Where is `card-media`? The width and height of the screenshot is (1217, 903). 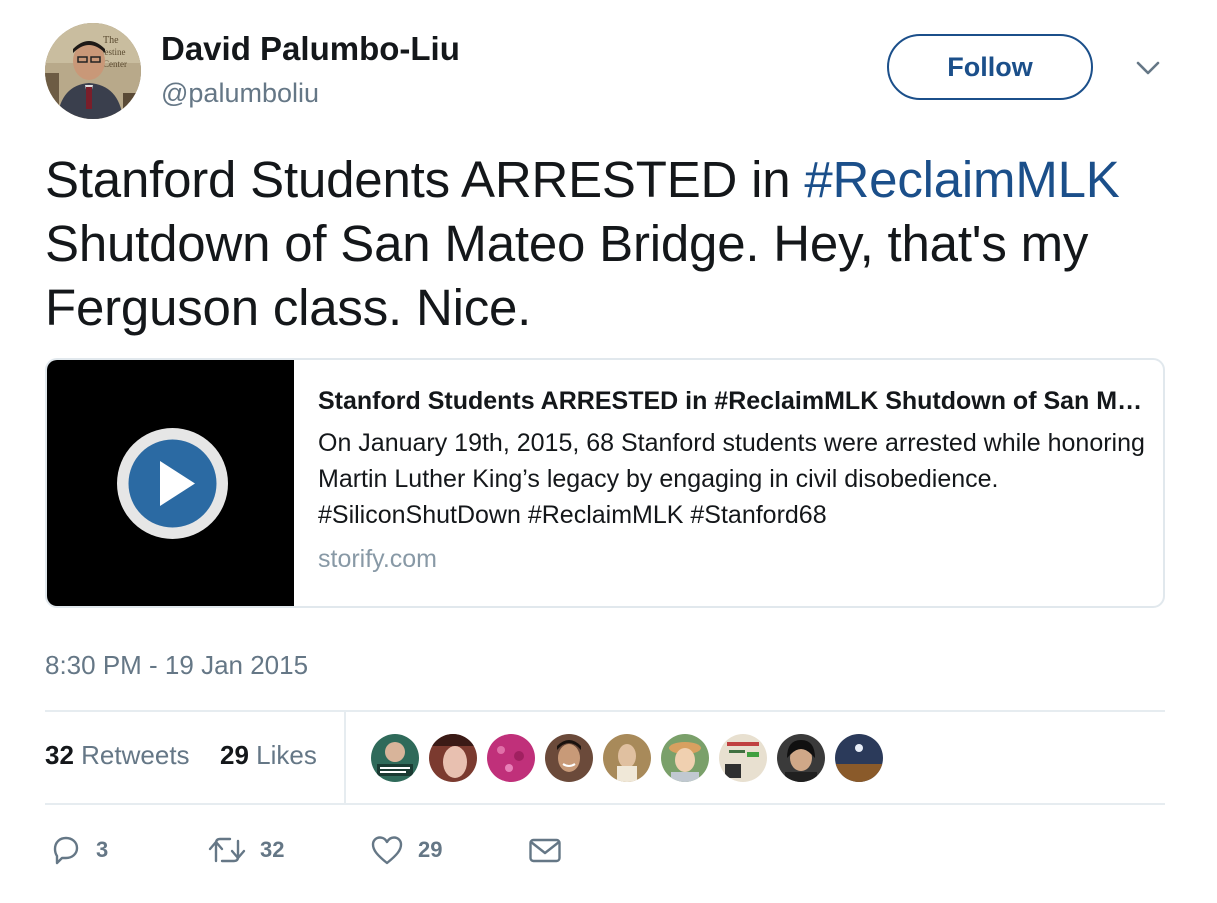 card-media is located at coordinates (170, 483).